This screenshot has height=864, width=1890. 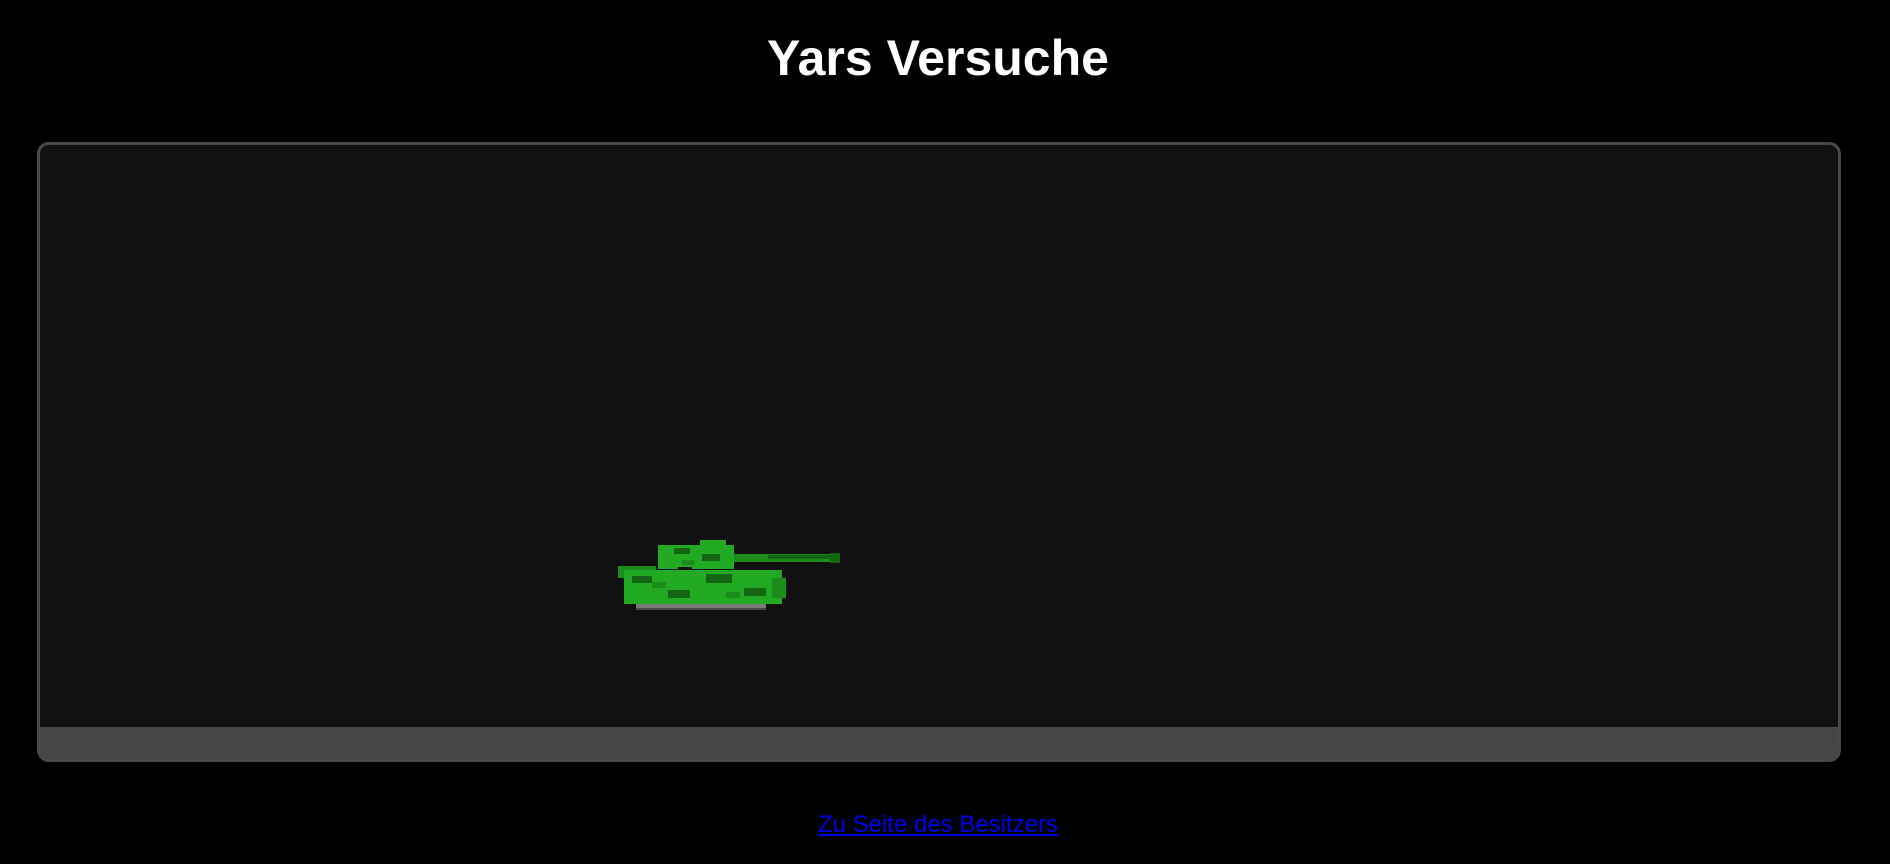 I want to click on tank-track-shade, so click(x=701, y=609).